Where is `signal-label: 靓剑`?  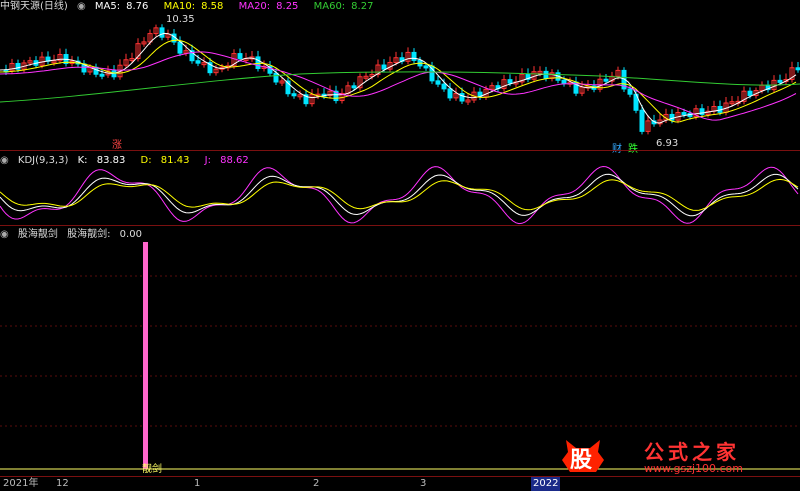 signal-label: 靓剑 is located at coordinates (152, 469).